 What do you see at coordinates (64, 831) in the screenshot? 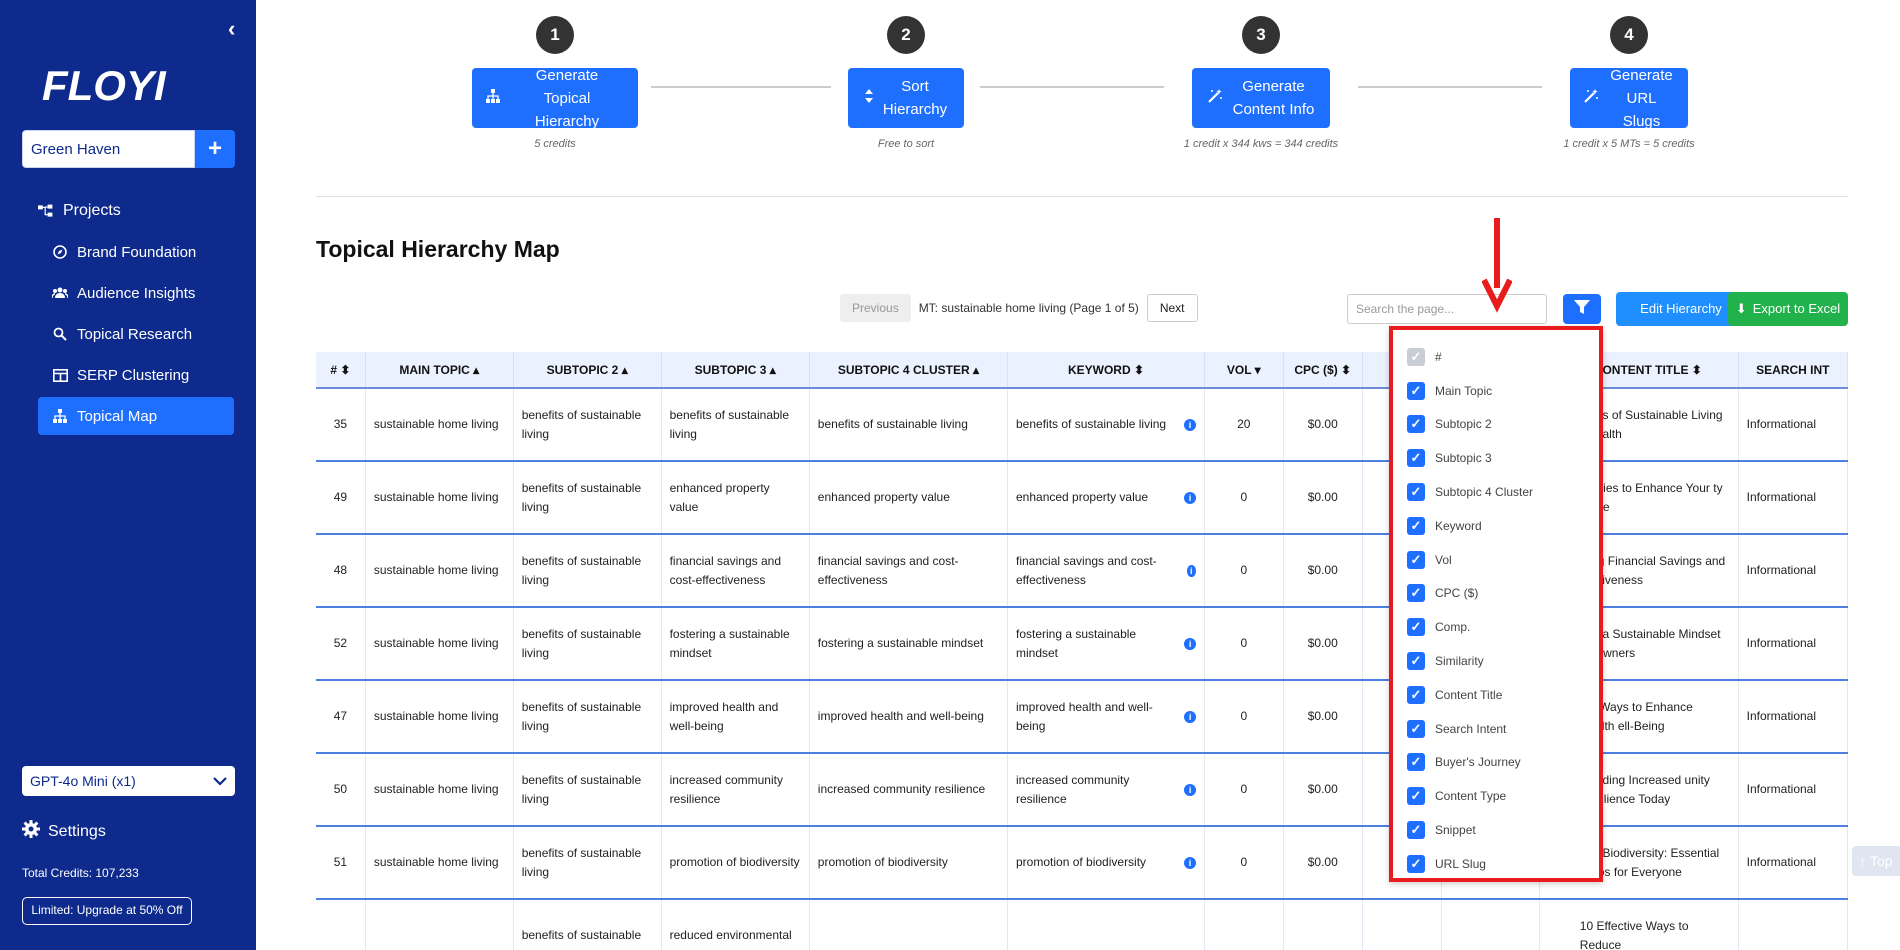
I see `settings-link: Settings` at bounding box center [64, 831].